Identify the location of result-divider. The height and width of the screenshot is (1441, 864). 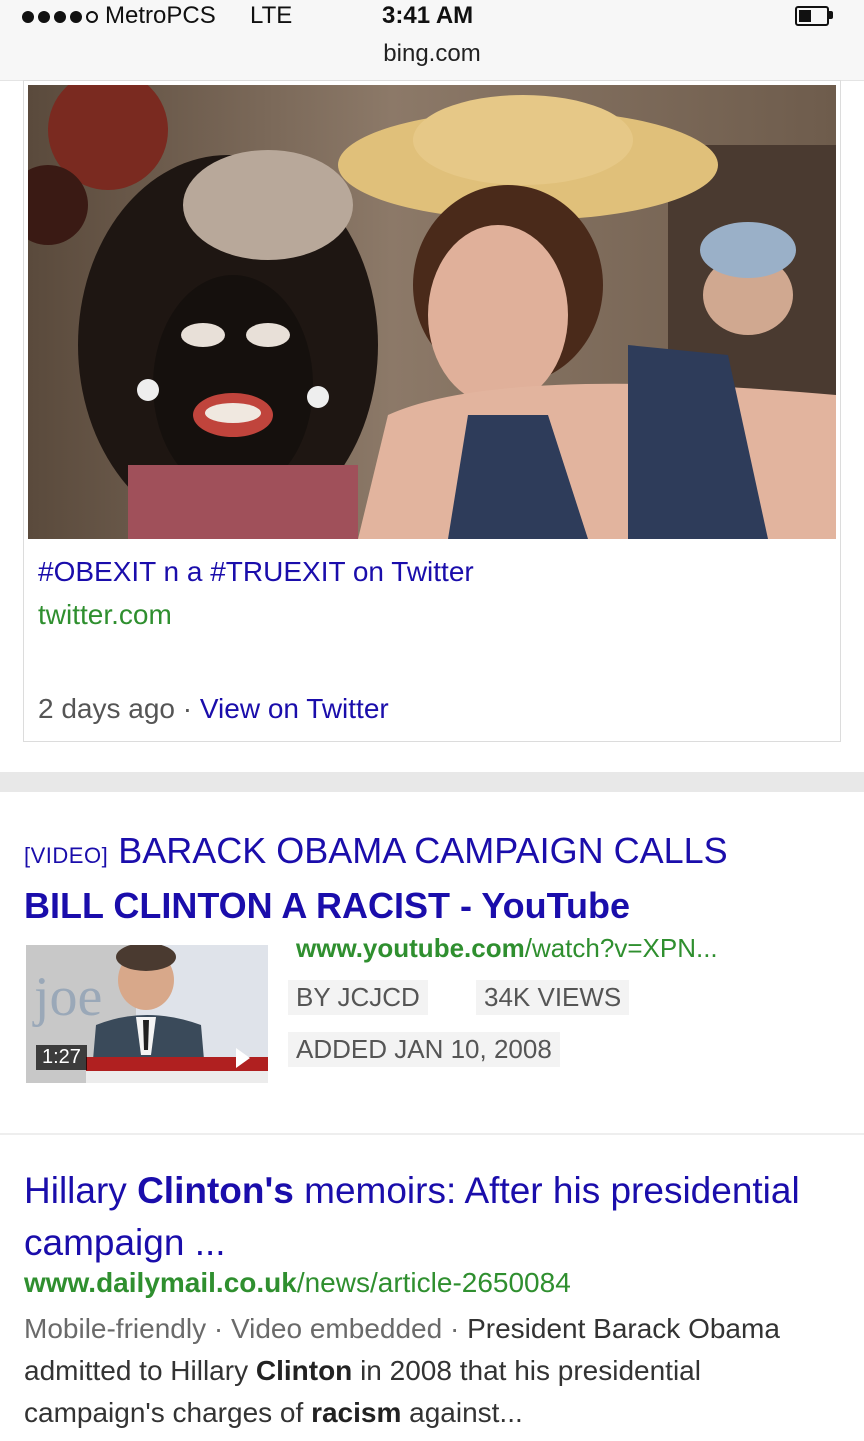
(432, 1134).